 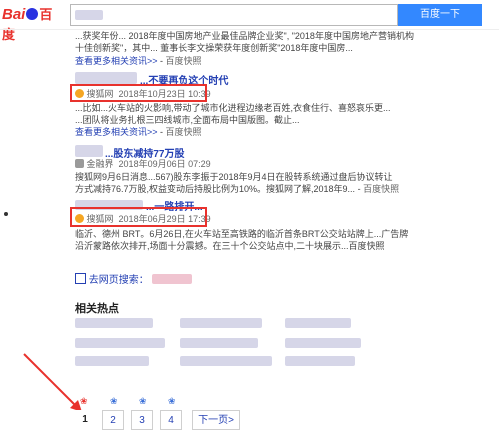 What do you see at coordinates (142, 420) in the screenshot?
I see `page-3-button: 3` at bounding box center [142, 420].